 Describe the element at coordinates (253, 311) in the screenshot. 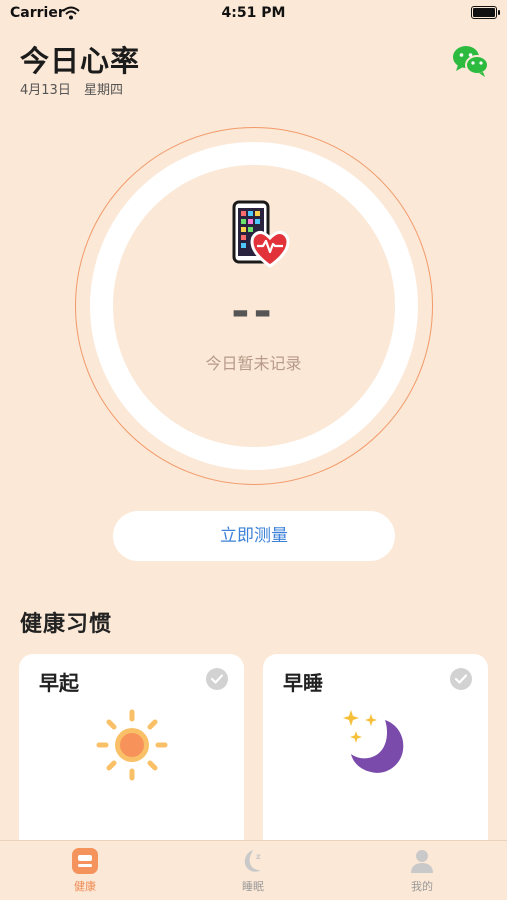

I see `heart-rate-value: --` at that location.